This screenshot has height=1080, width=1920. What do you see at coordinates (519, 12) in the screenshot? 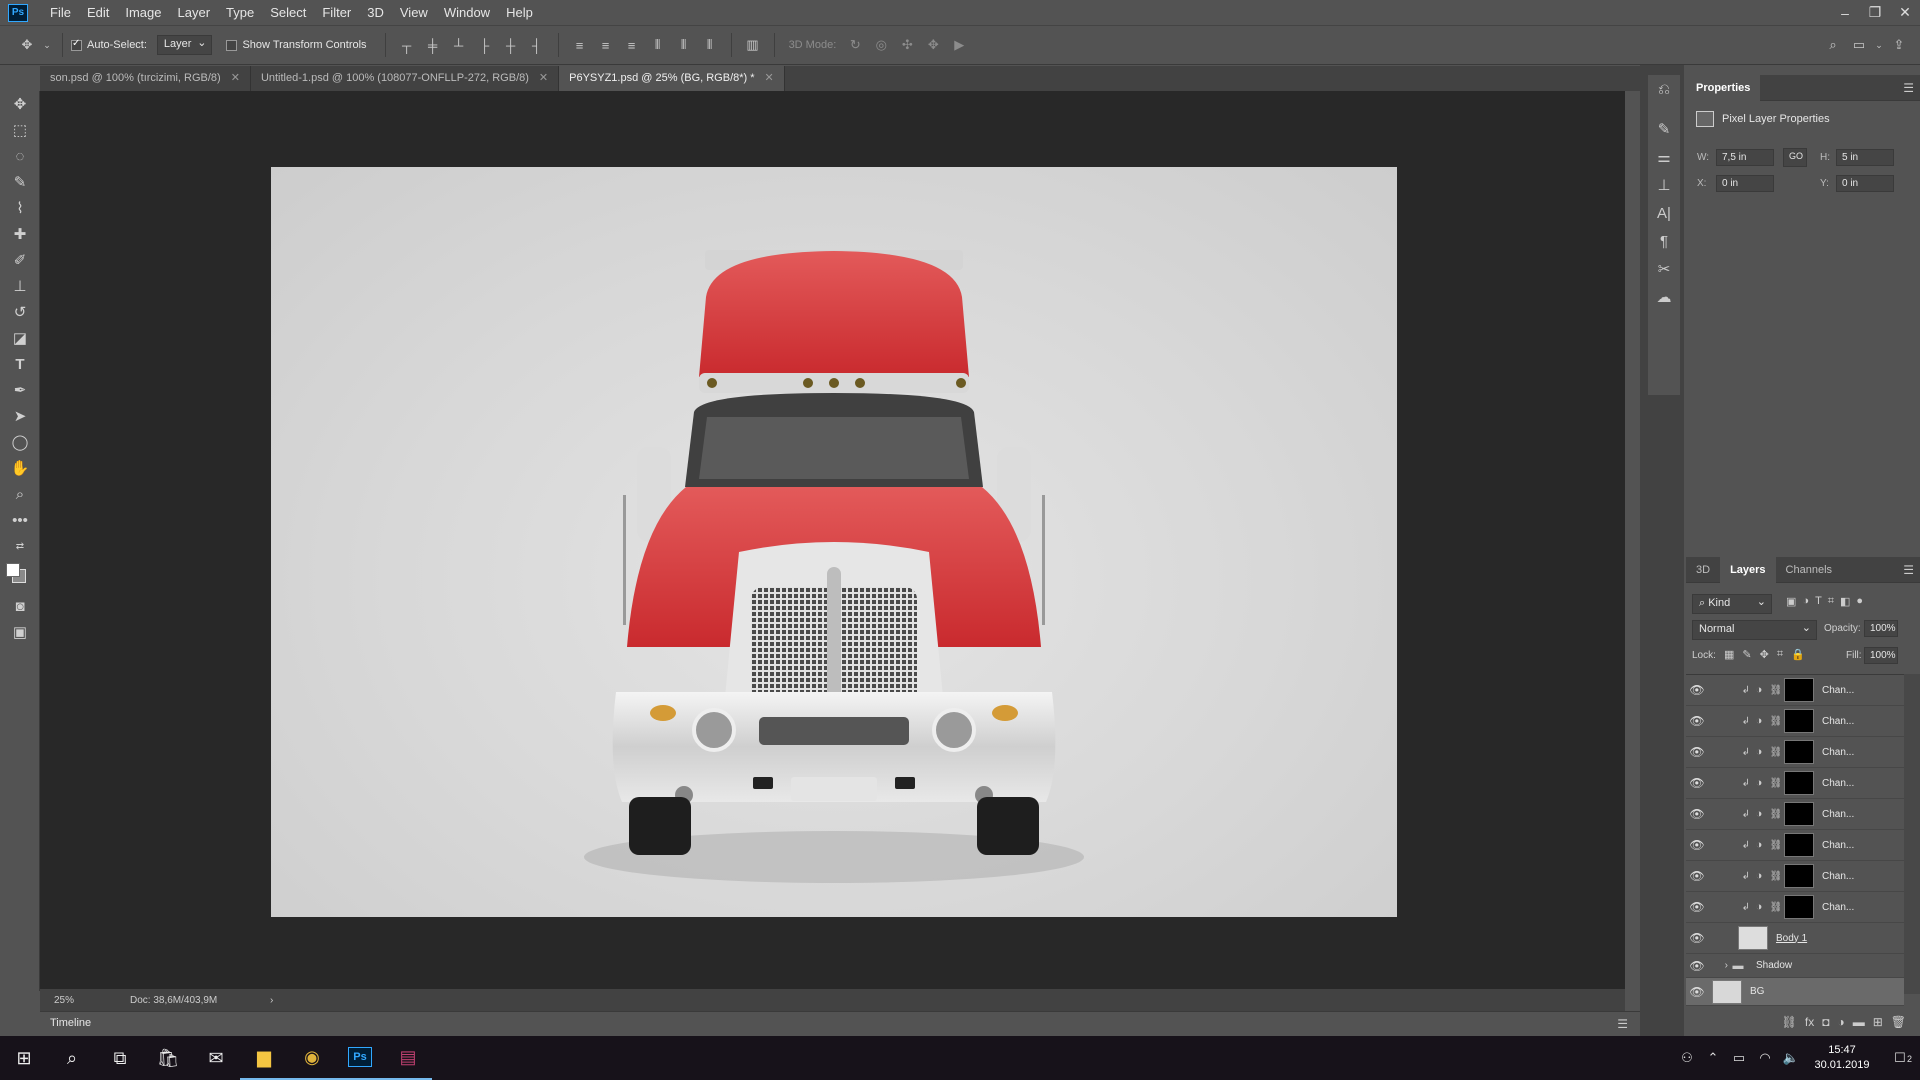
I see `menu-help: Help` at bounding box center [519, 12].